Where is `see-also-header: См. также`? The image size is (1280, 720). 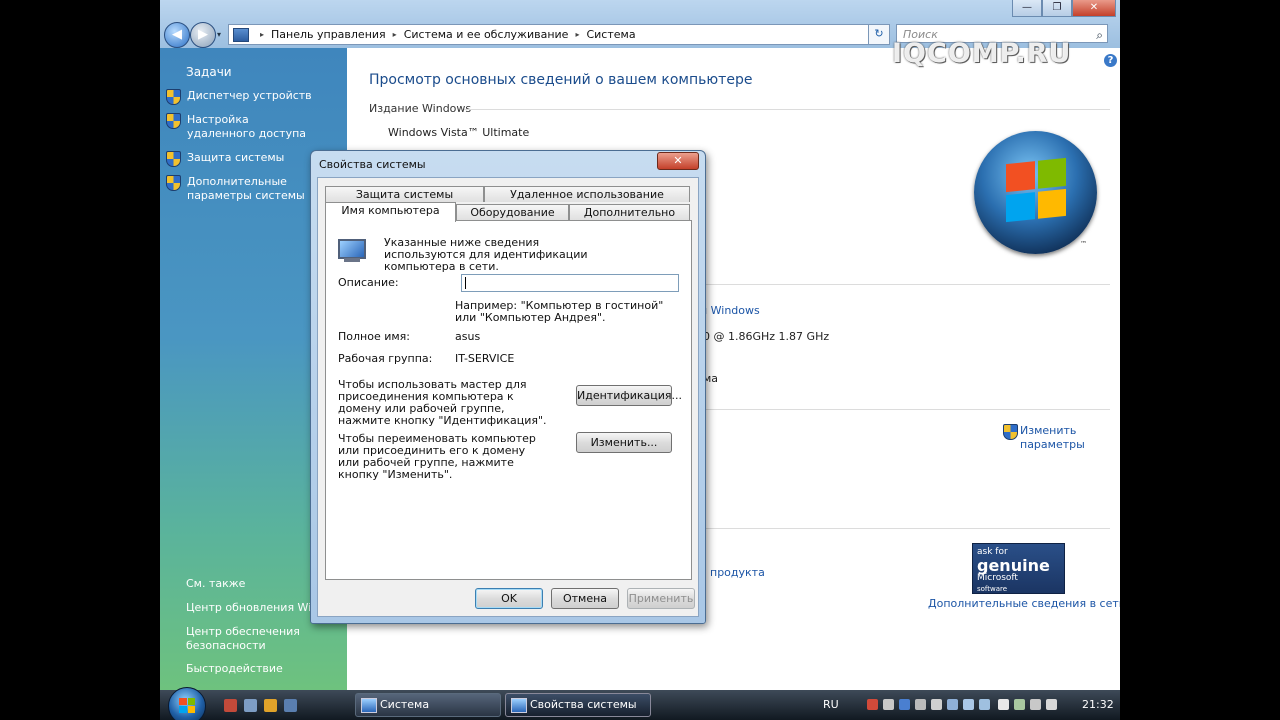 see-also-header: См. также is located at coordinates (216, 583).